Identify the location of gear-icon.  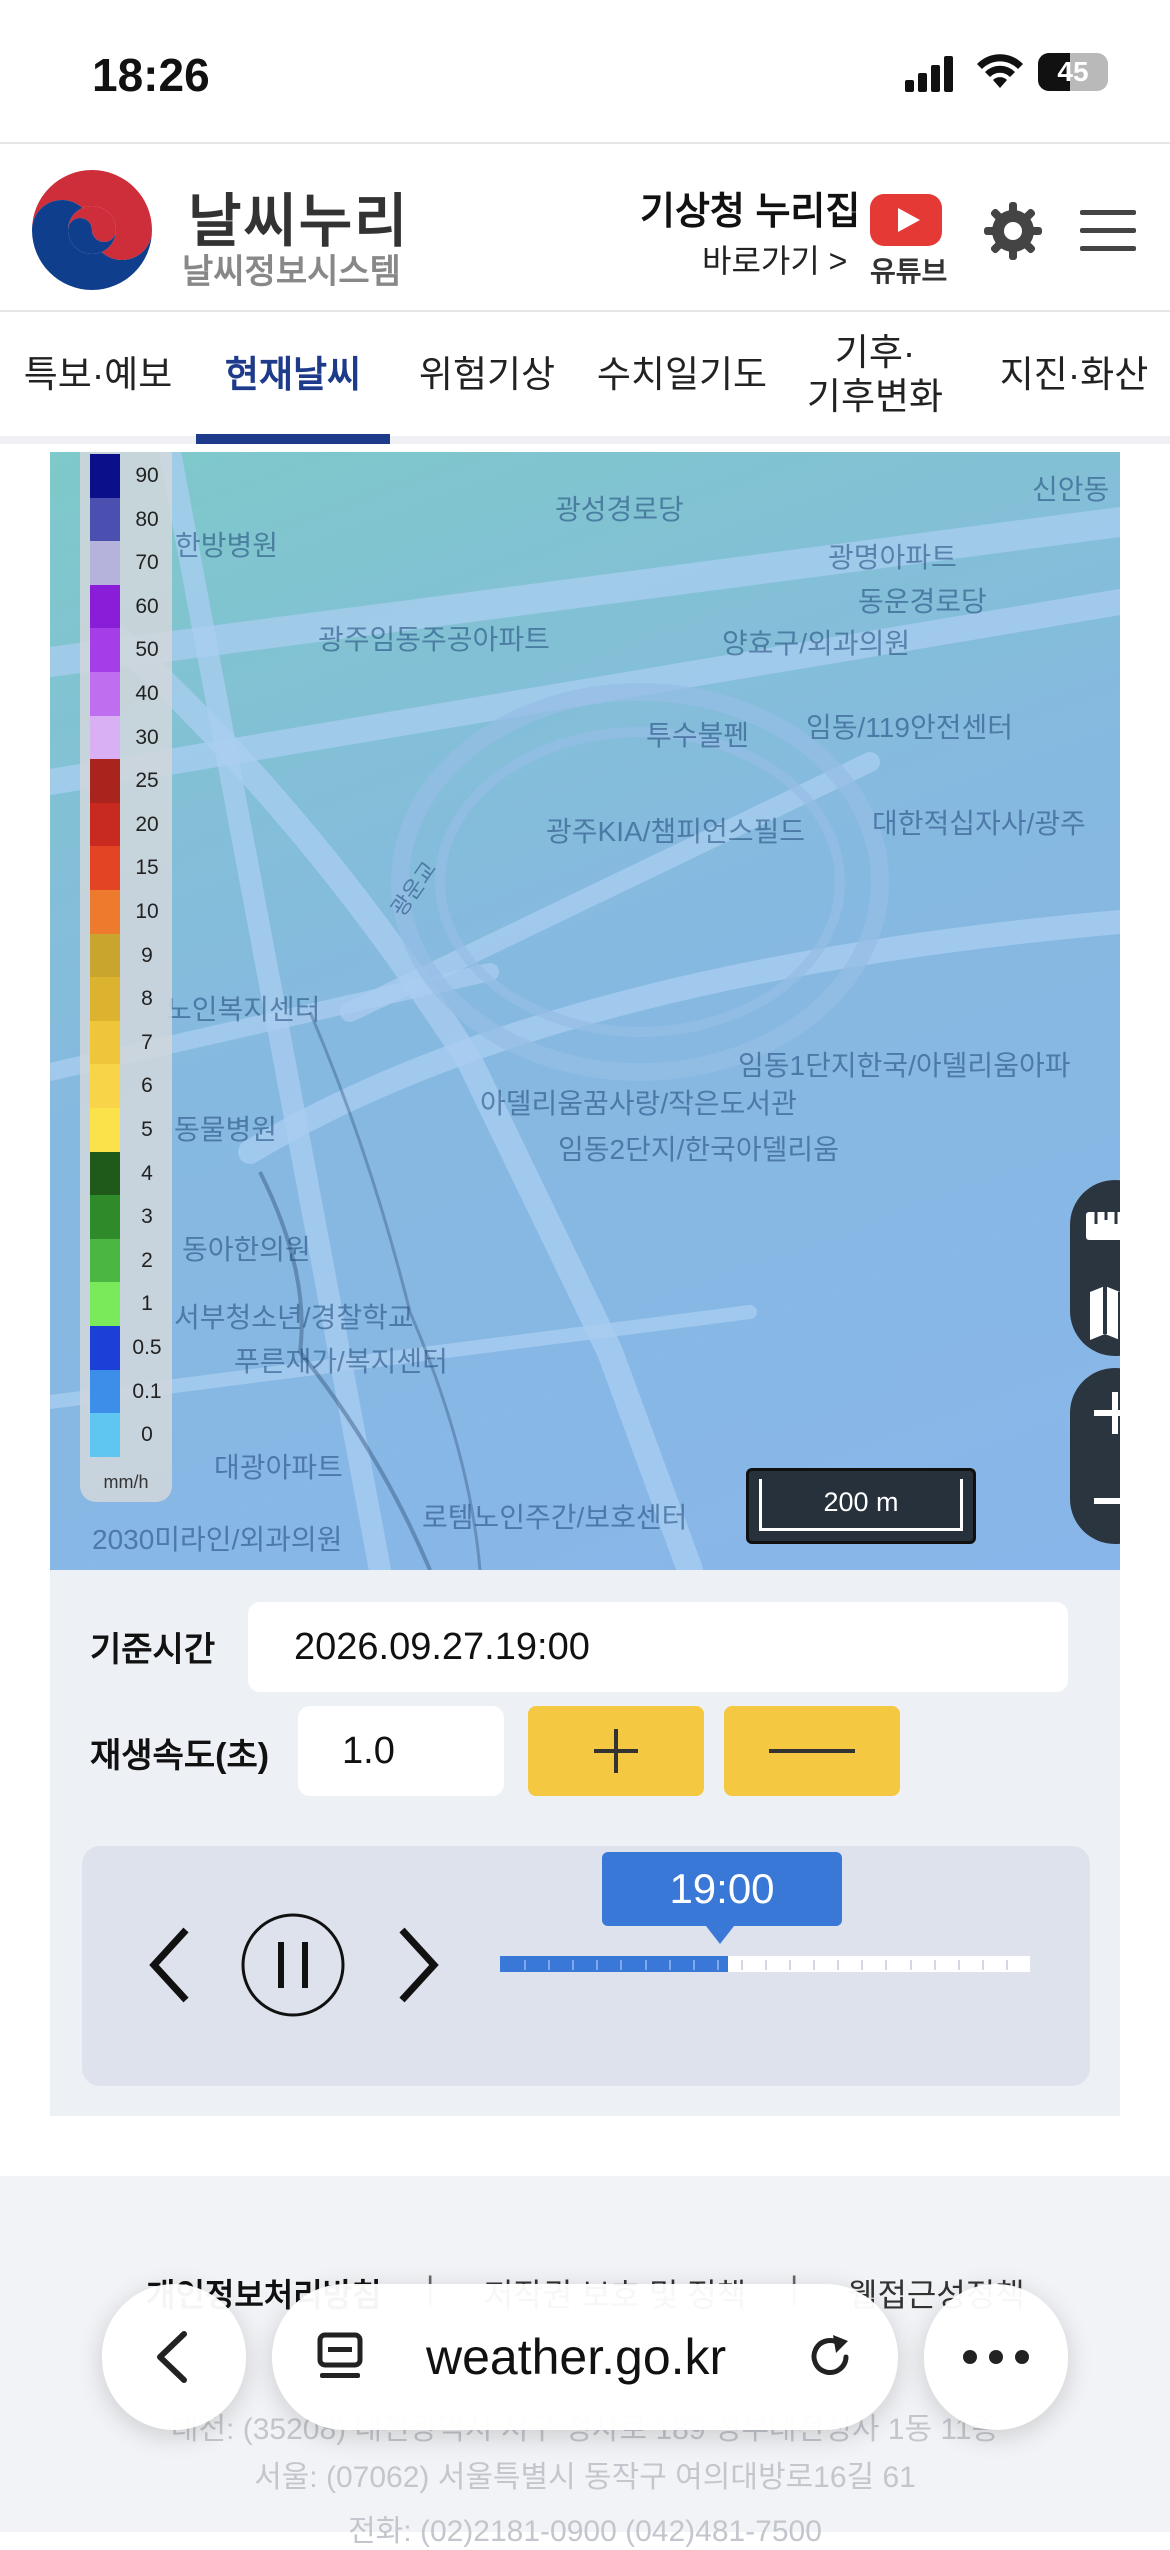
(1013, 231).